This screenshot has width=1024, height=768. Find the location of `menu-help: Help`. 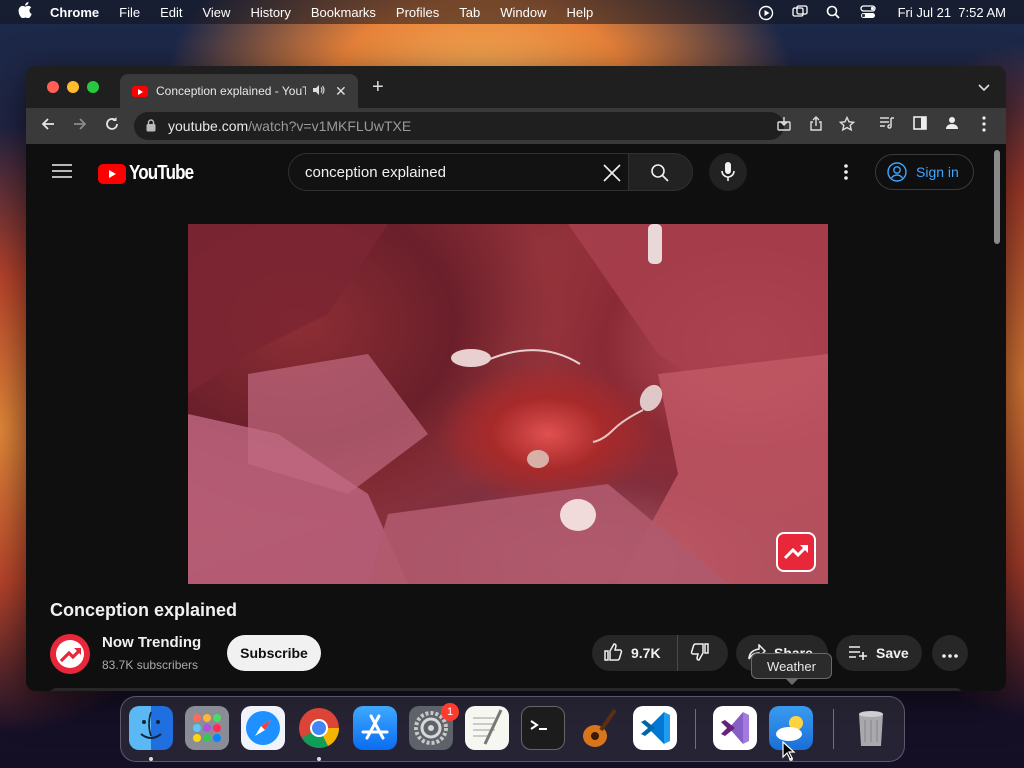

menu-help: Help is located at coordinates (580, 12).